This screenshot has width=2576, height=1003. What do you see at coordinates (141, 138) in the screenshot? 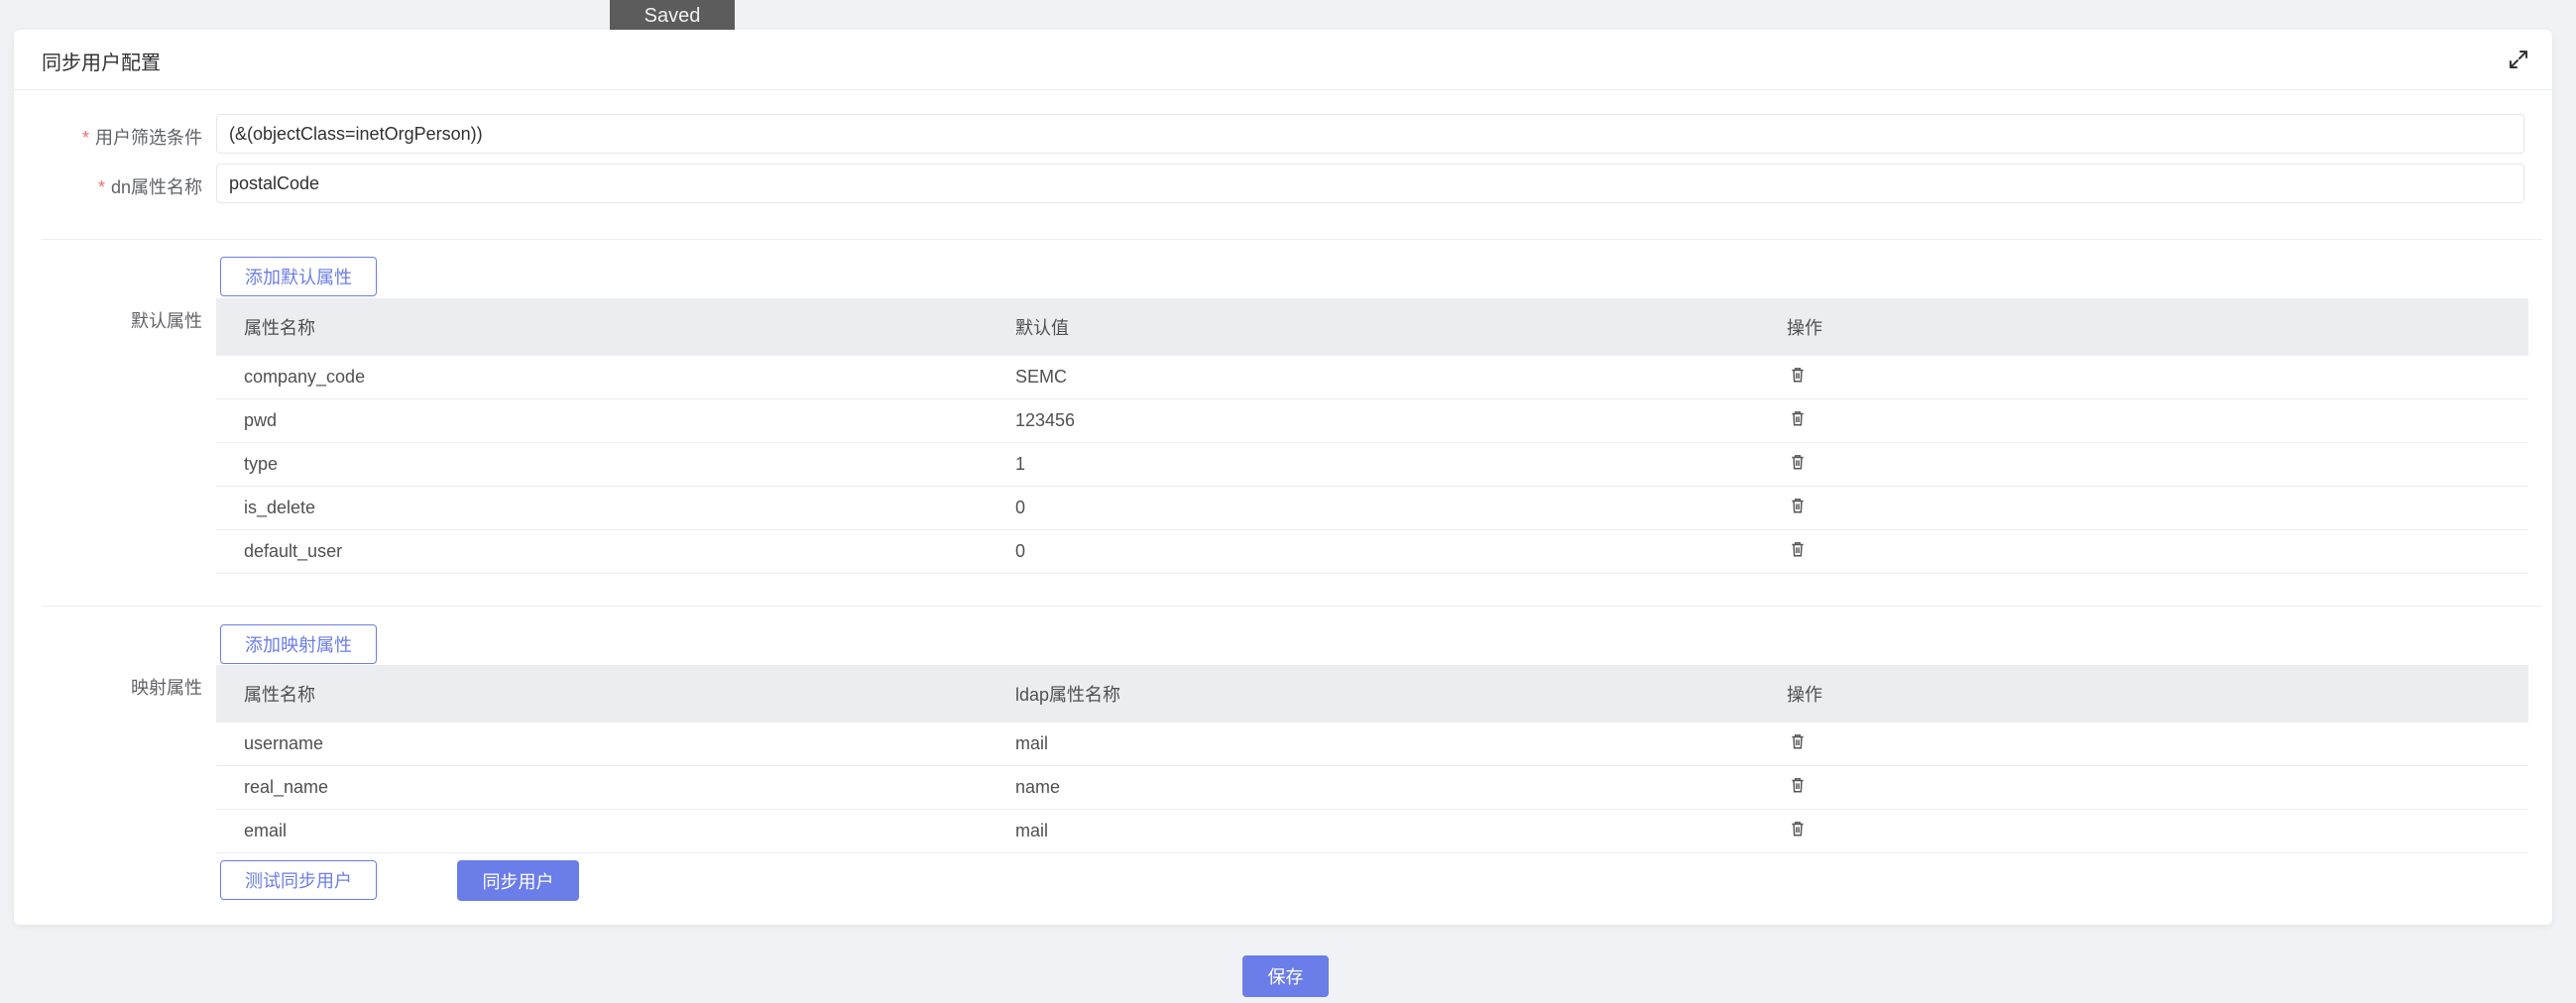
I see `filter-label: * 用户筛选条件` at bounding box center [141, 138].